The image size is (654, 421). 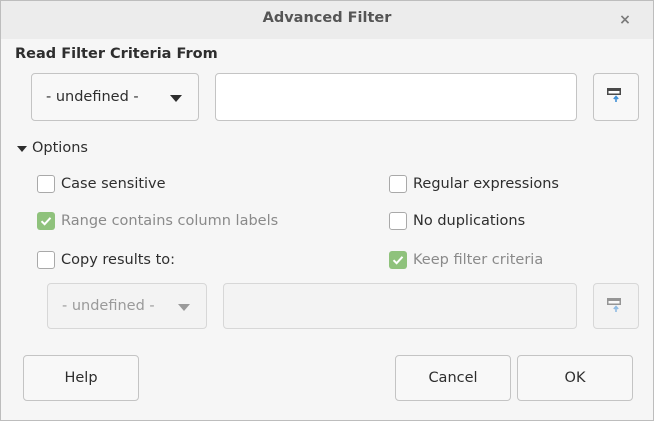 What do you see at coordinates (575, 378) in the screenshot?
I see `ok-button: OK` at bounding box center [575, 378].